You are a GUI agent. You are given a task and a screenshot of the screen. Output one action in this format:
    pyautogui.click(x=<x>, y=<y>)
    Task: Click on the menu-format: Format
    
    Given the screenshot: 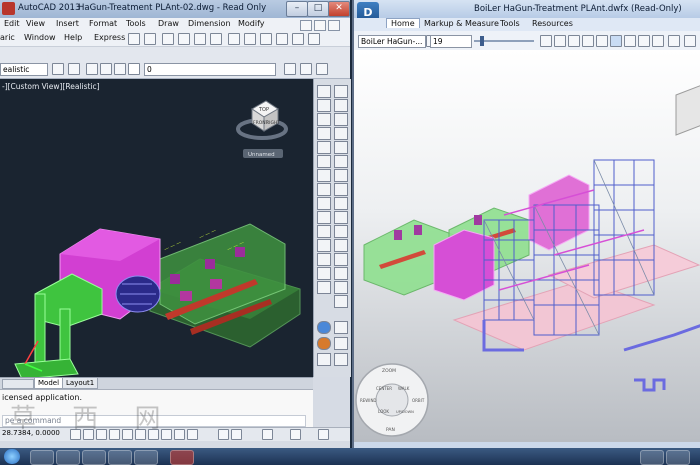 What is the action you would take?
    pyautogui.click(x=103, y=23)
    